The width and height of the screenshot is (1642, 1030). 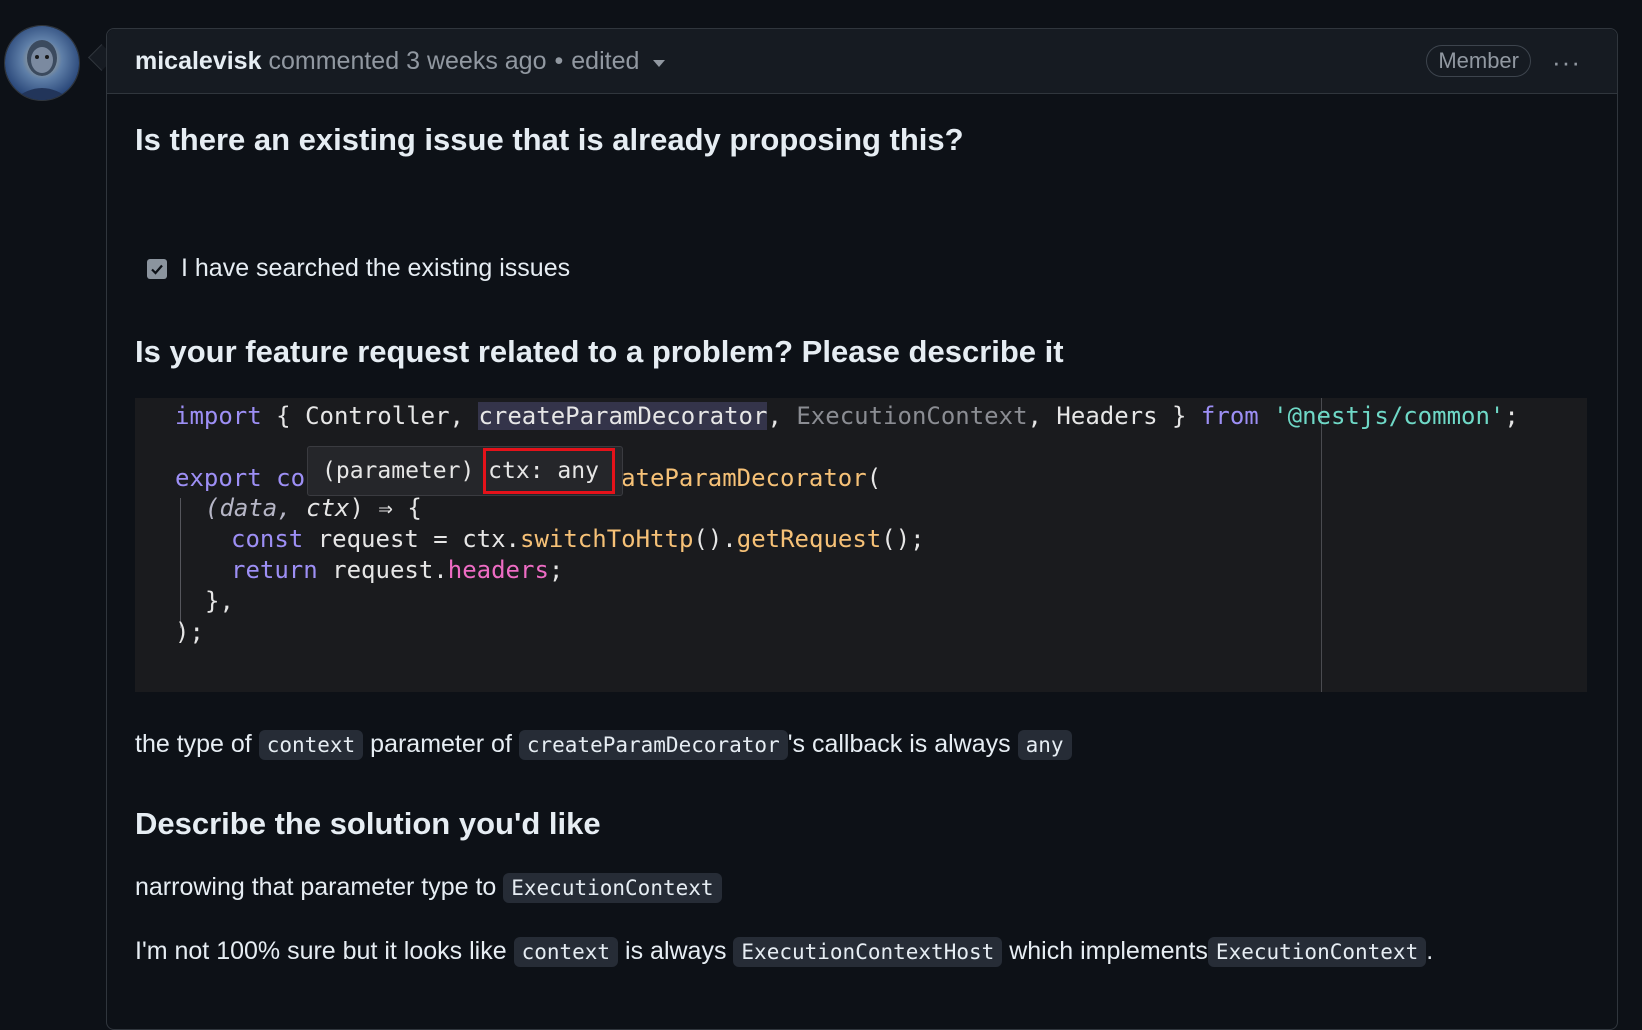 I want to click on comment-action: commented, so click(x=334, y=60).